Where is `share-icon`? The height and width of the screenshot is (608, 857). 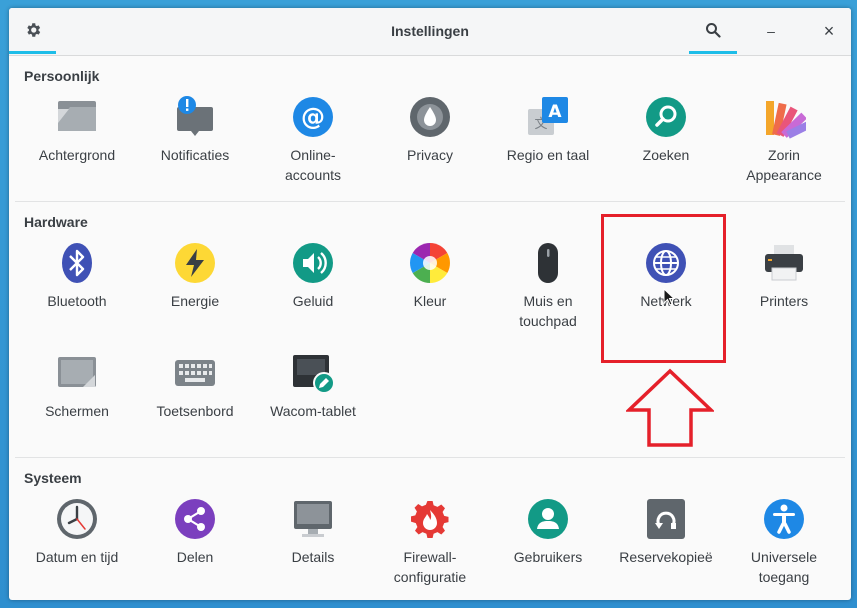
share-icon is located at coordinates (195, 519).